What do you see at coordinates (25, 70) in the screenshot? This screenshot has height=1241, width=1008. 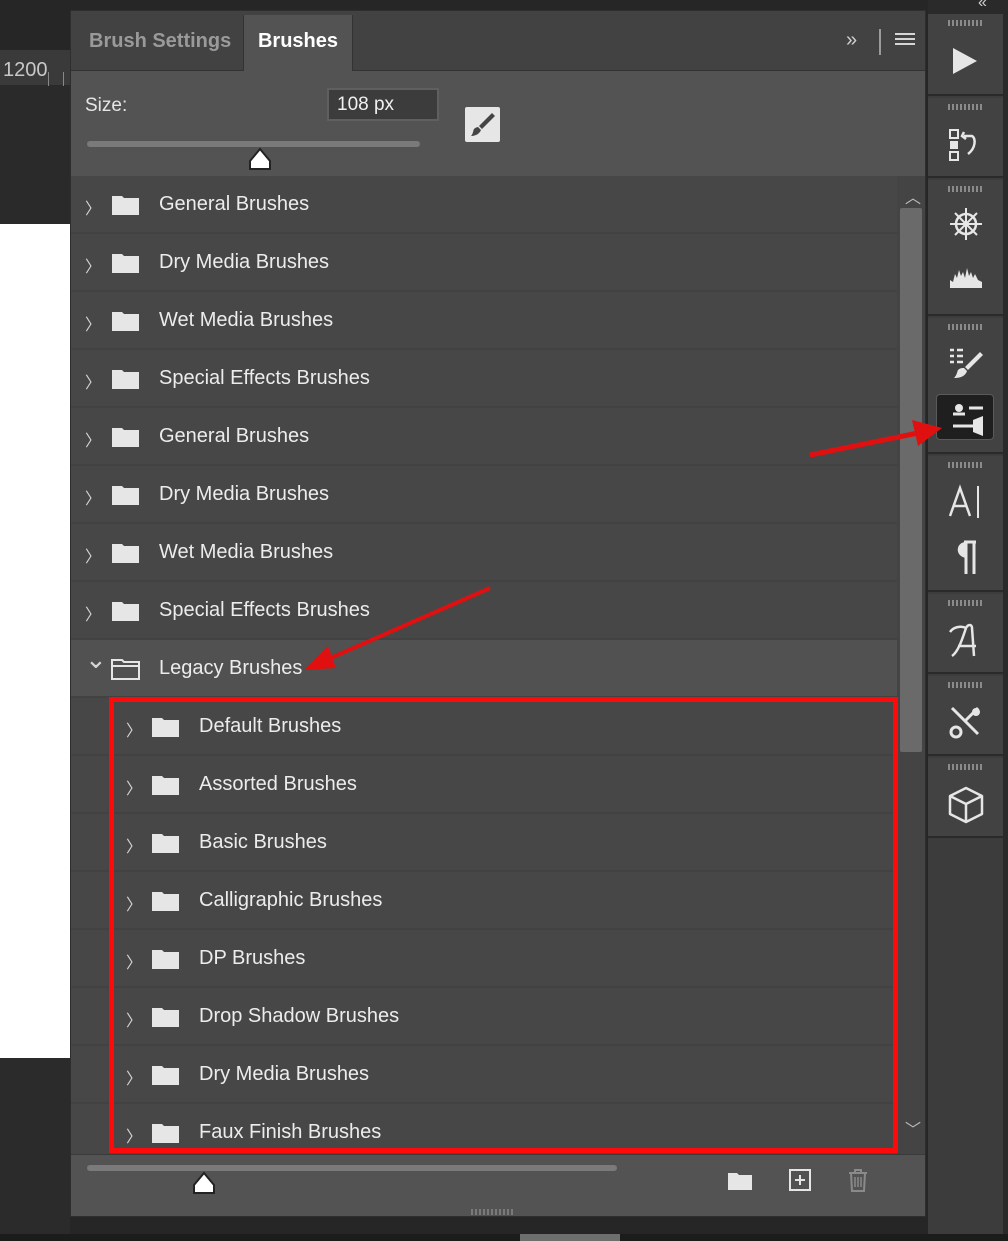 I see `ruler-value: 1200` at bounding box center [25, 70].